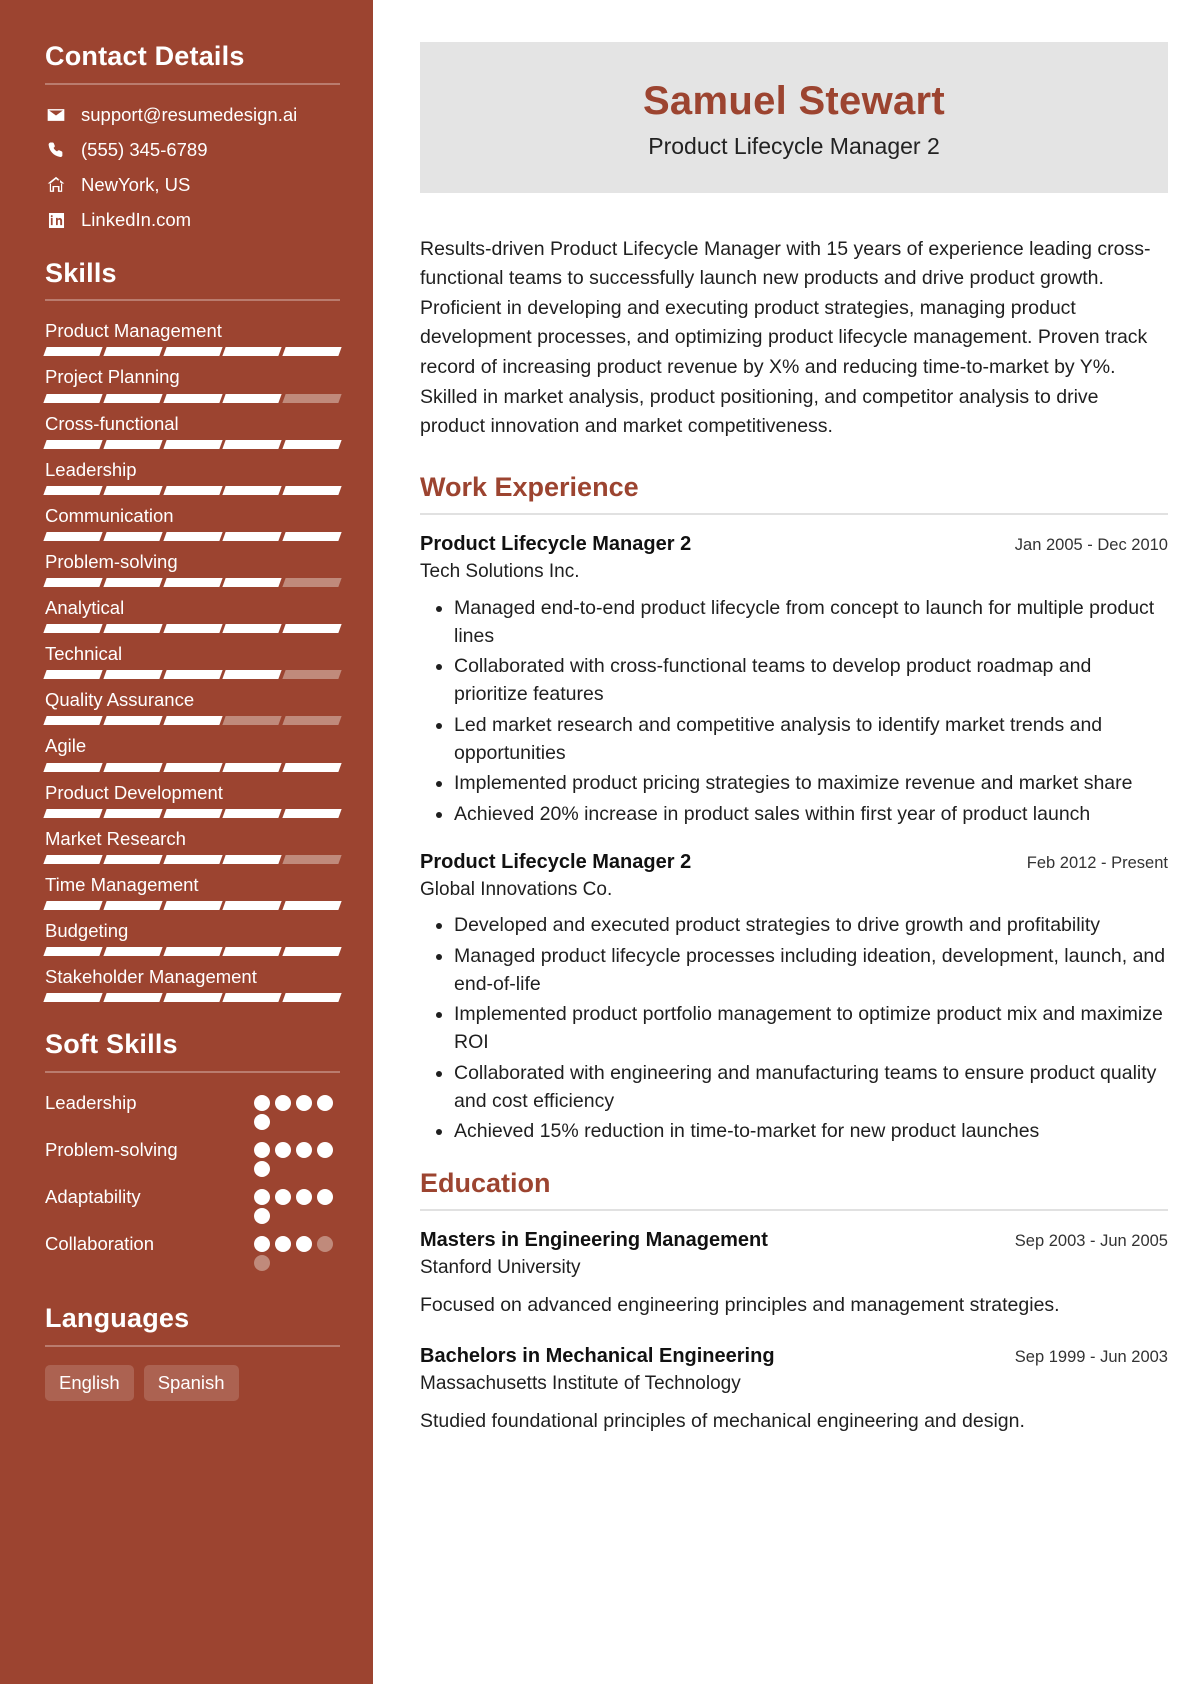 The width and height of the screenshot is (1200, 1684). Describe the element at coordinates (192, 430) in the screenshot. I see `skill-item: Cross-functional` at that location.